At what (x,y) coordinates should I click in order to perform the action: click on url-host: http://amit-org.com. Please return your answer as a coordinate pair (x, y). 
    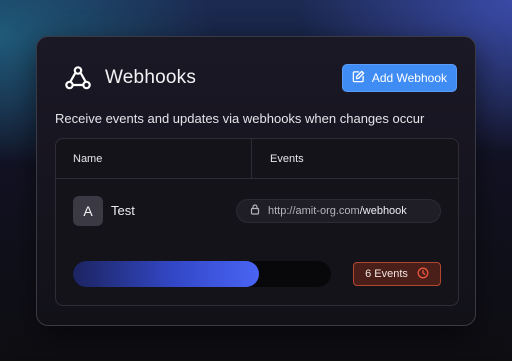
    Looking at the image, I should click on (314, 211).